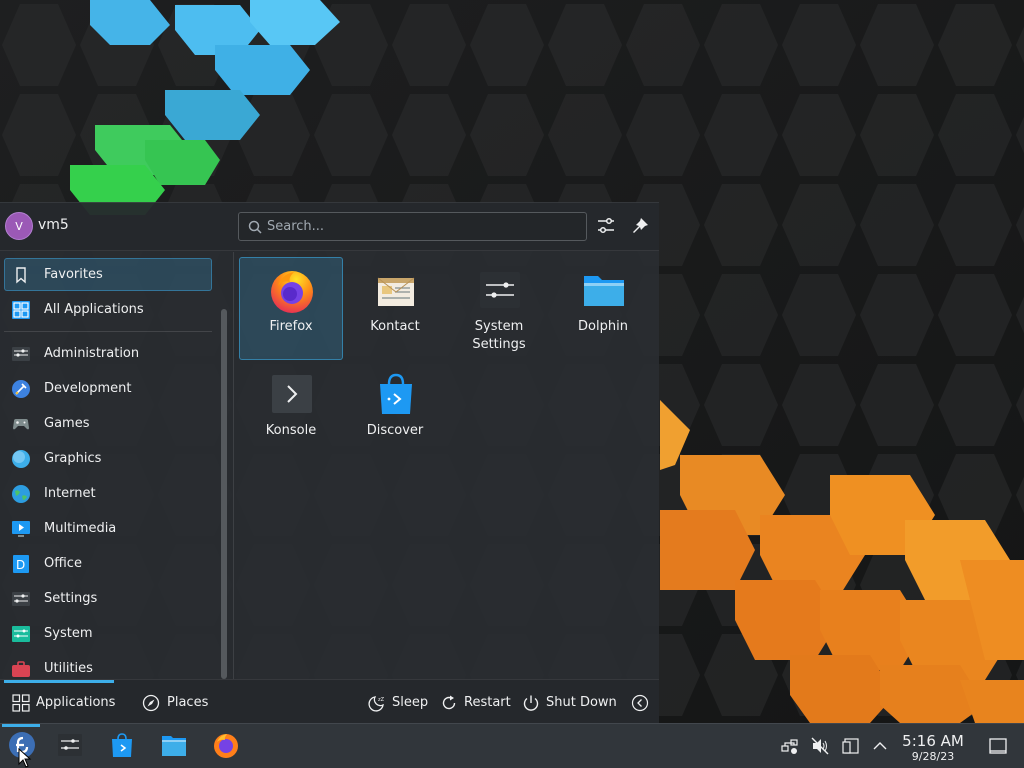 Image resolution: width=1024 pixels, height=768 pixels. Describe the element at coordinates (224, 494) in the screenshot. I see `sidebar-scrollbar` at that location.